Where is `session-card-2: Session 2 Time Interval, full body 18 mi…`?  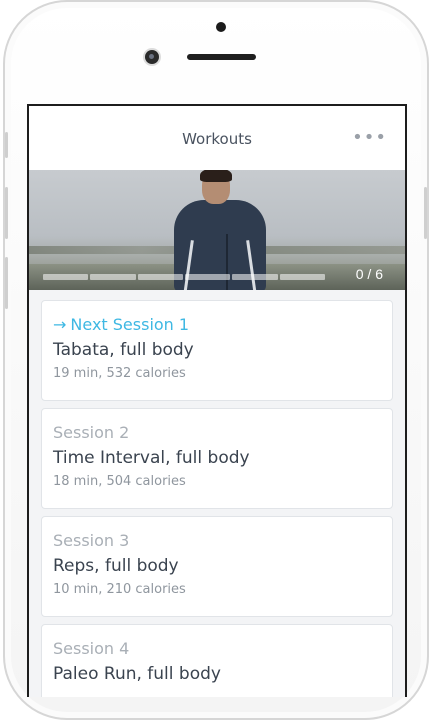
session-card-2: Session 2 Time Interval, full body 18 mi… is located at coordinates (217, 458).